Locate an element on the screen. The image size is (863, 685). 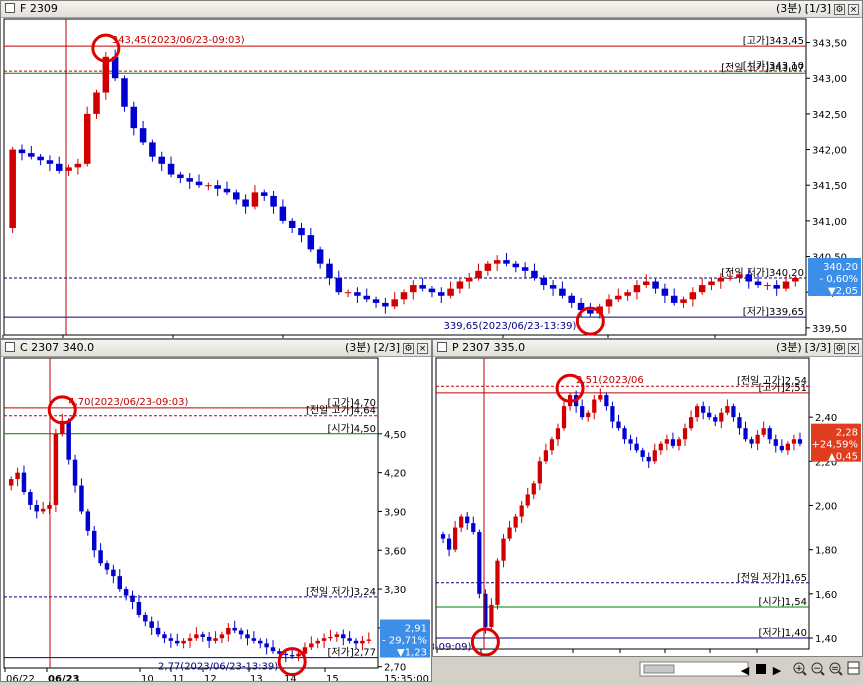
reference-line-label: [고가]2,51 is located at coordinates (783, 388).